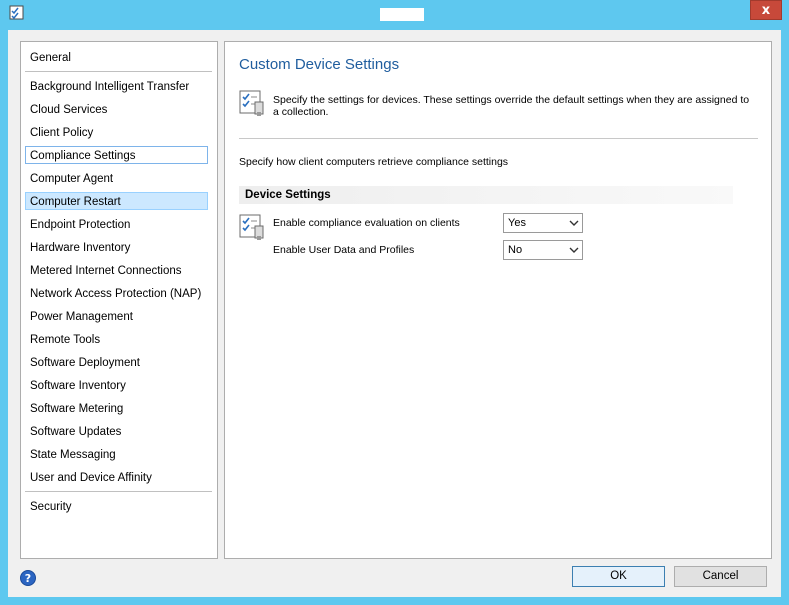 The width and height of the screenshot is (789, 605). What do you see at coordinates (116, 454) in the screenshot?
I see `sidebar-item-state-messaging: State Messaging` at bounding box center [116, 454].